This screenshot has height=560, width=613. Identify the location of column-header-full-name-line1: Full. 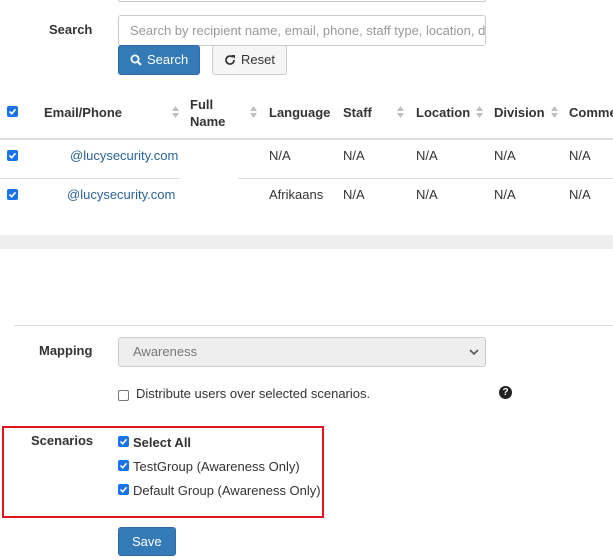
(202, 104).